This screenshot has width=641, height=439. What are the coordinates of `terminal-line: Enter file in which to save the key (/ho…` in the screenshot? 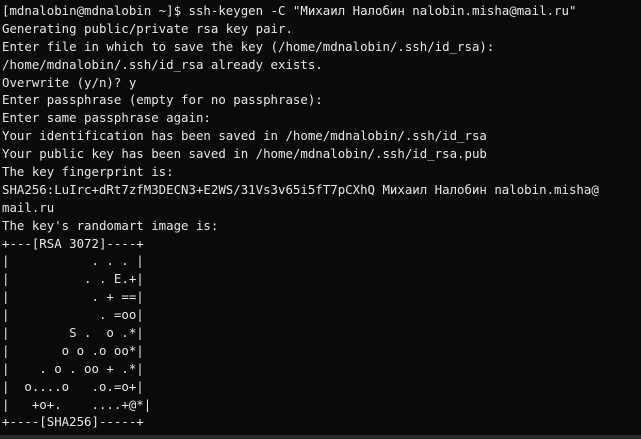 It's located at (248, 46).